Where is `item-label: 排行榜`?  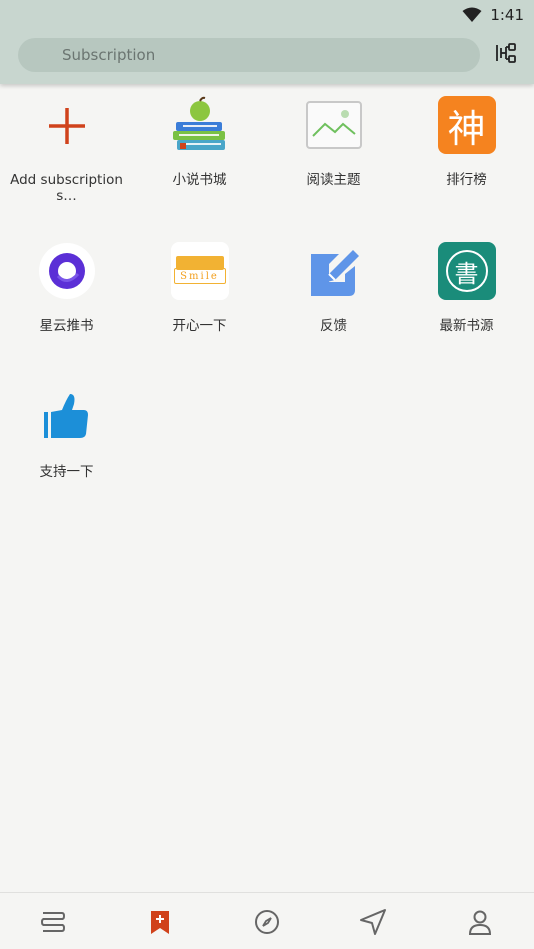
item-label: 排行榜 is located at coordinates (466, 180).